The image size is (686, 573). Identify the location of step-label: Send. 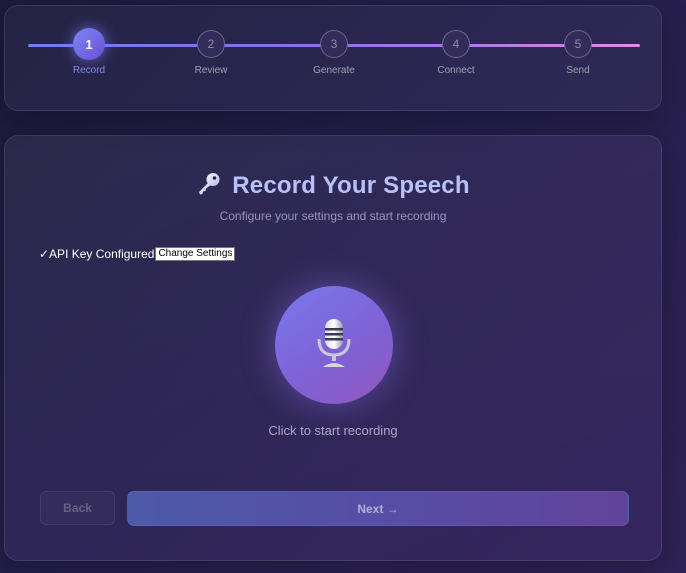
(578, 70).